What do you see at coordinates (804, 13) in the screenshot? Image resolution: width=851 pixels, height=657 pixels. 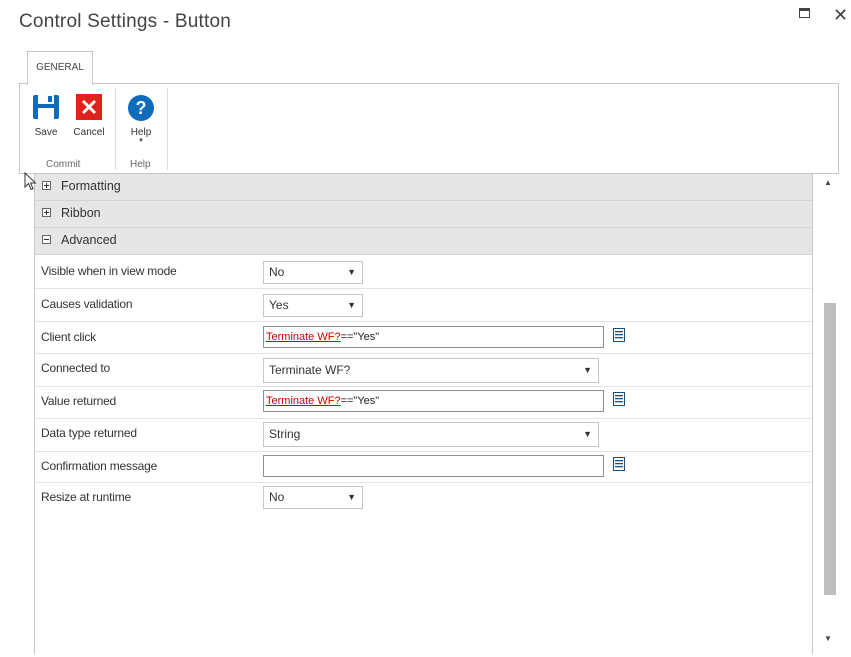 I see `maximize-icon` at bounding box center [804, 13].